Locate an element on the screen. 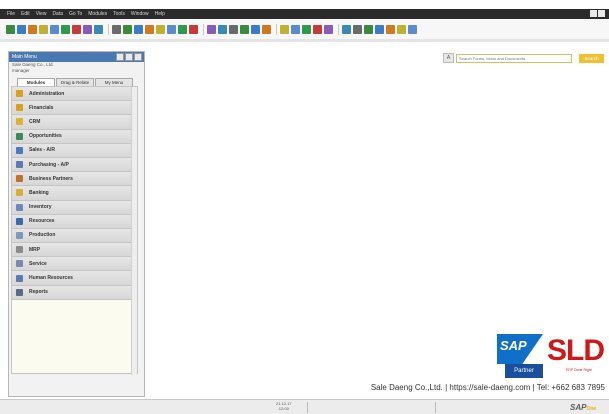 The width and height of the screenshot is (609, 414). email-icon is located at coordinates (32, 29).